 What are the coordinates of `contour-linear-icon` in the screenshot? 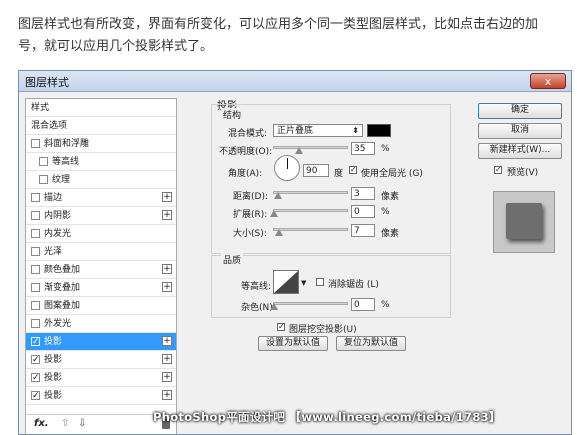 It's located at (286, 282).